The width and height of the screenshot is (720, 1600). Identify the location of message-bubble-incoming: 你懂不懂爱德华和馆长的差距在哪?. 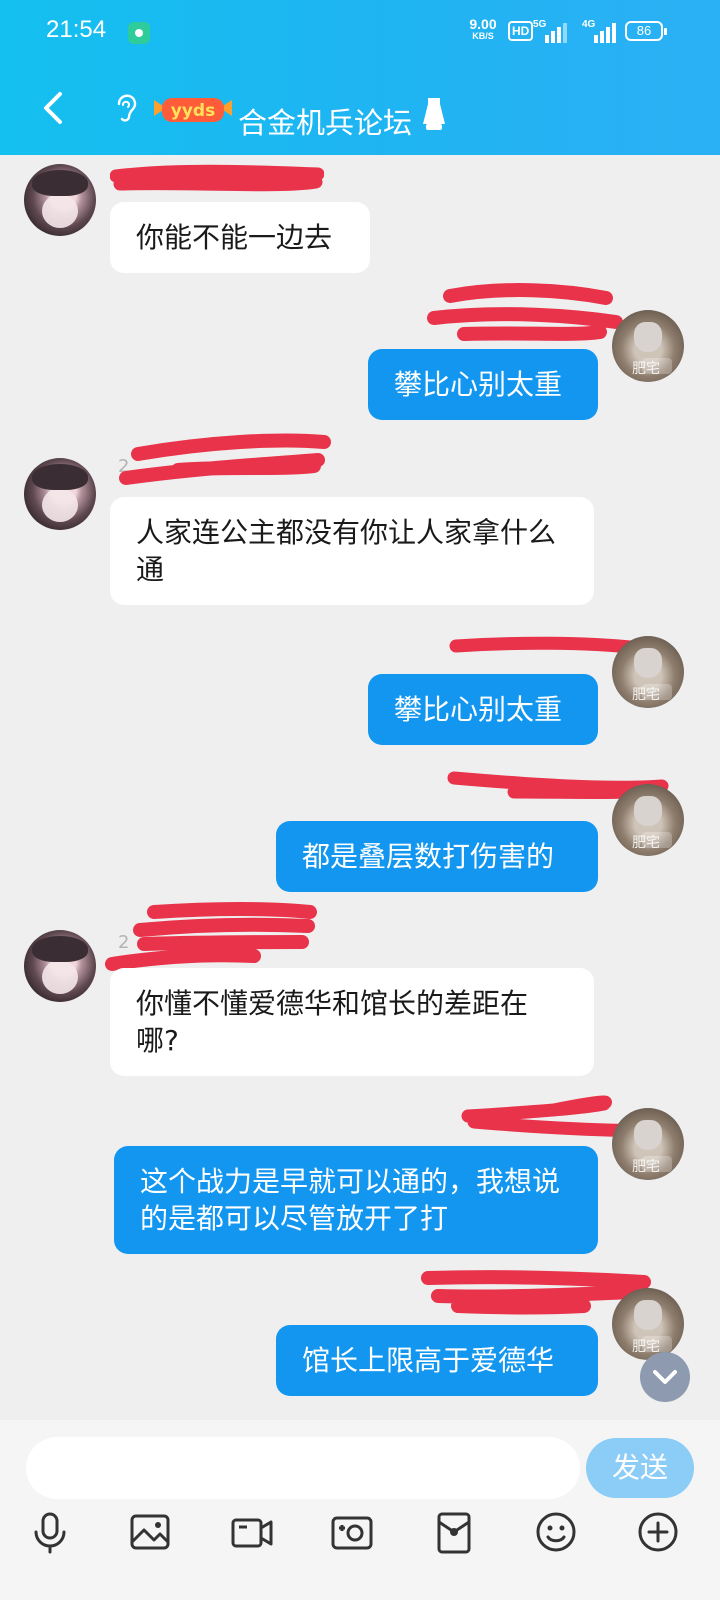
(352, 1022).